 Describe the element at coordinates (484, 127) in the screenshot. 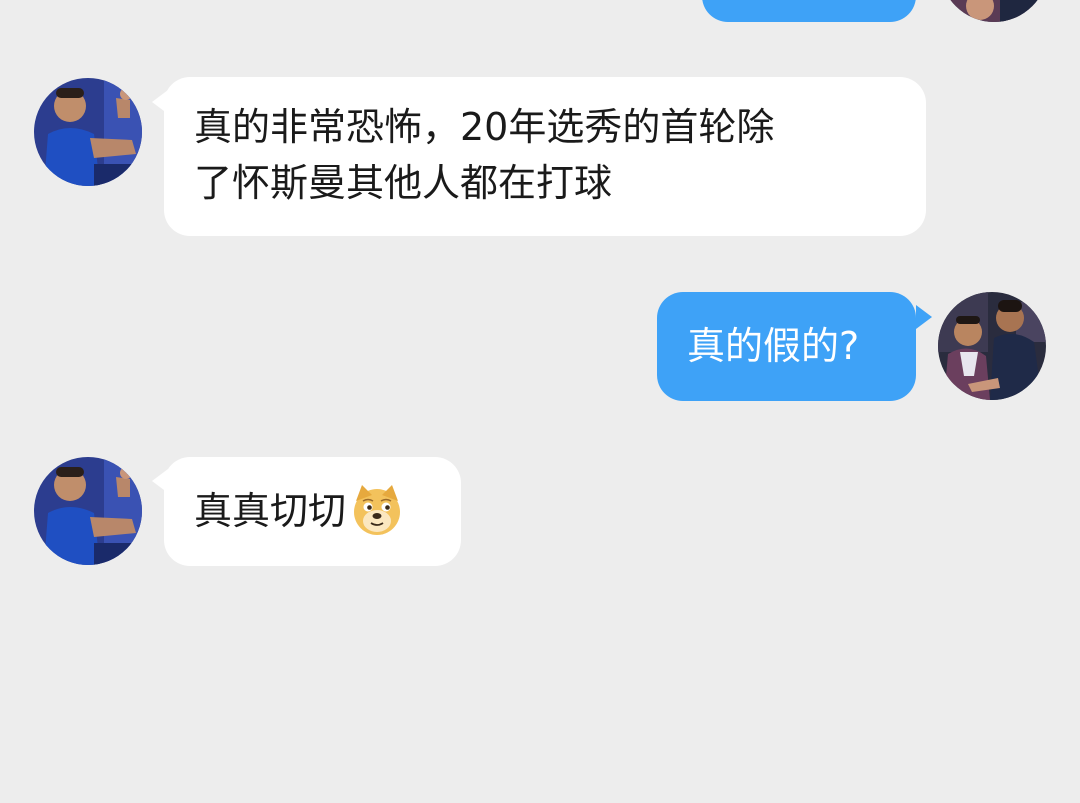

I see `message-text-line: 真的非常恐怖，20年选秀的首轮除` at that location.